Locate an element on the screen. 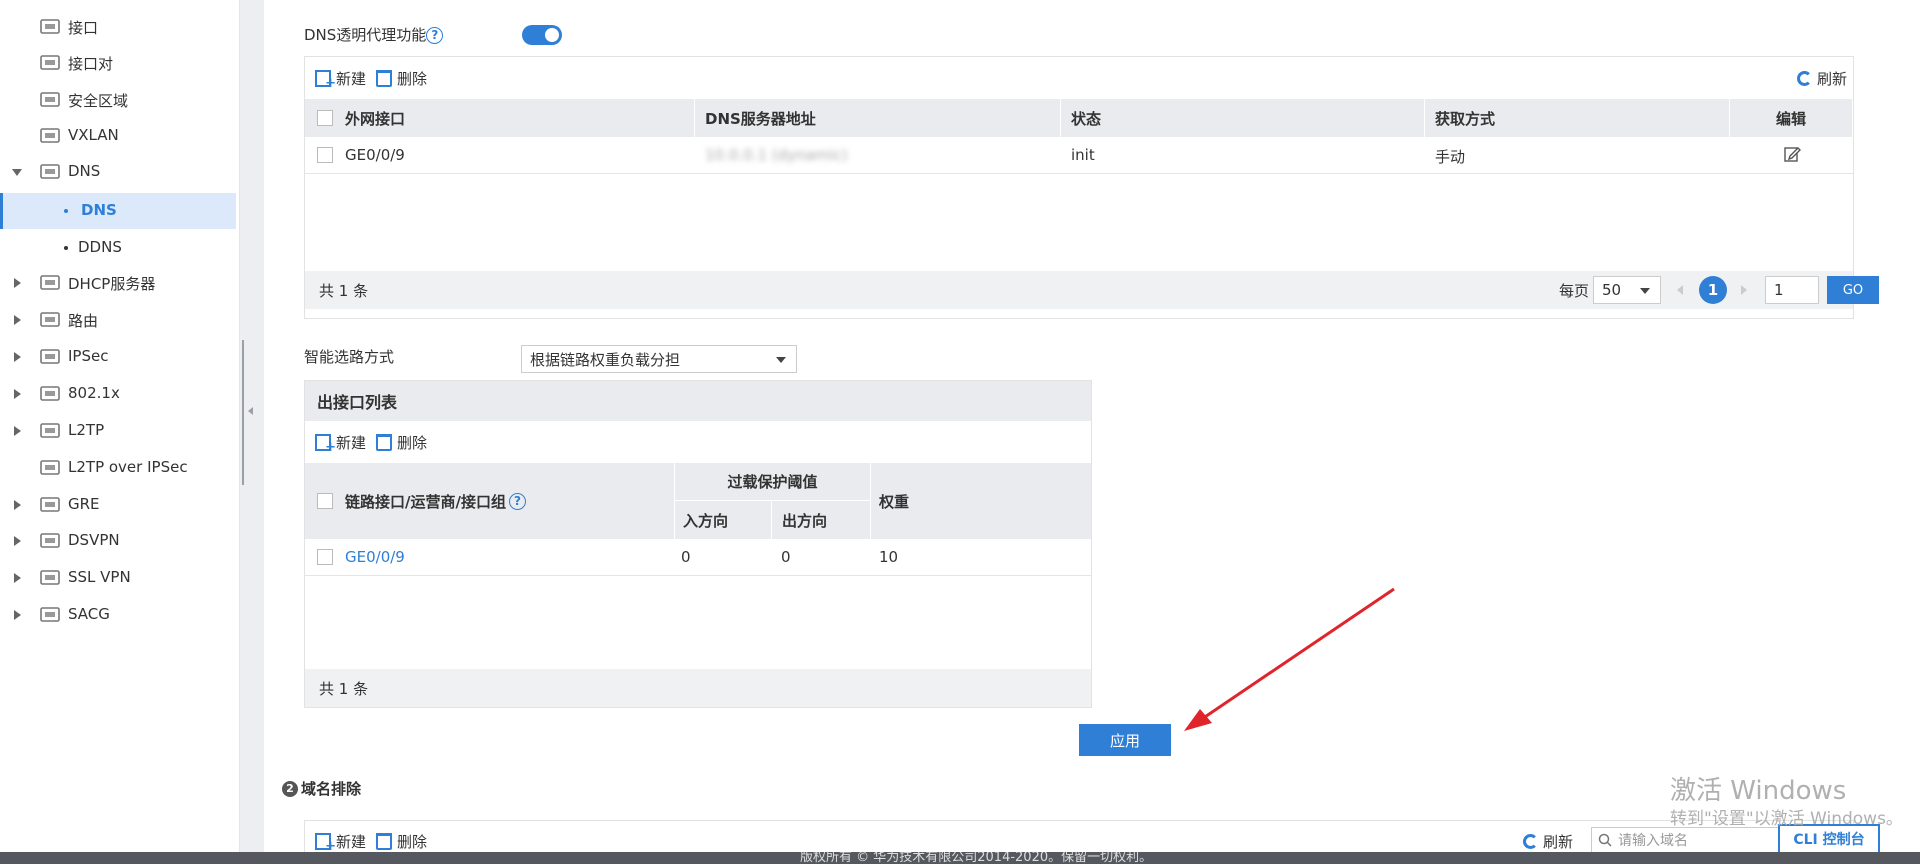  col-wan-interface: 外网接口 is located at coordinates (500, 118).